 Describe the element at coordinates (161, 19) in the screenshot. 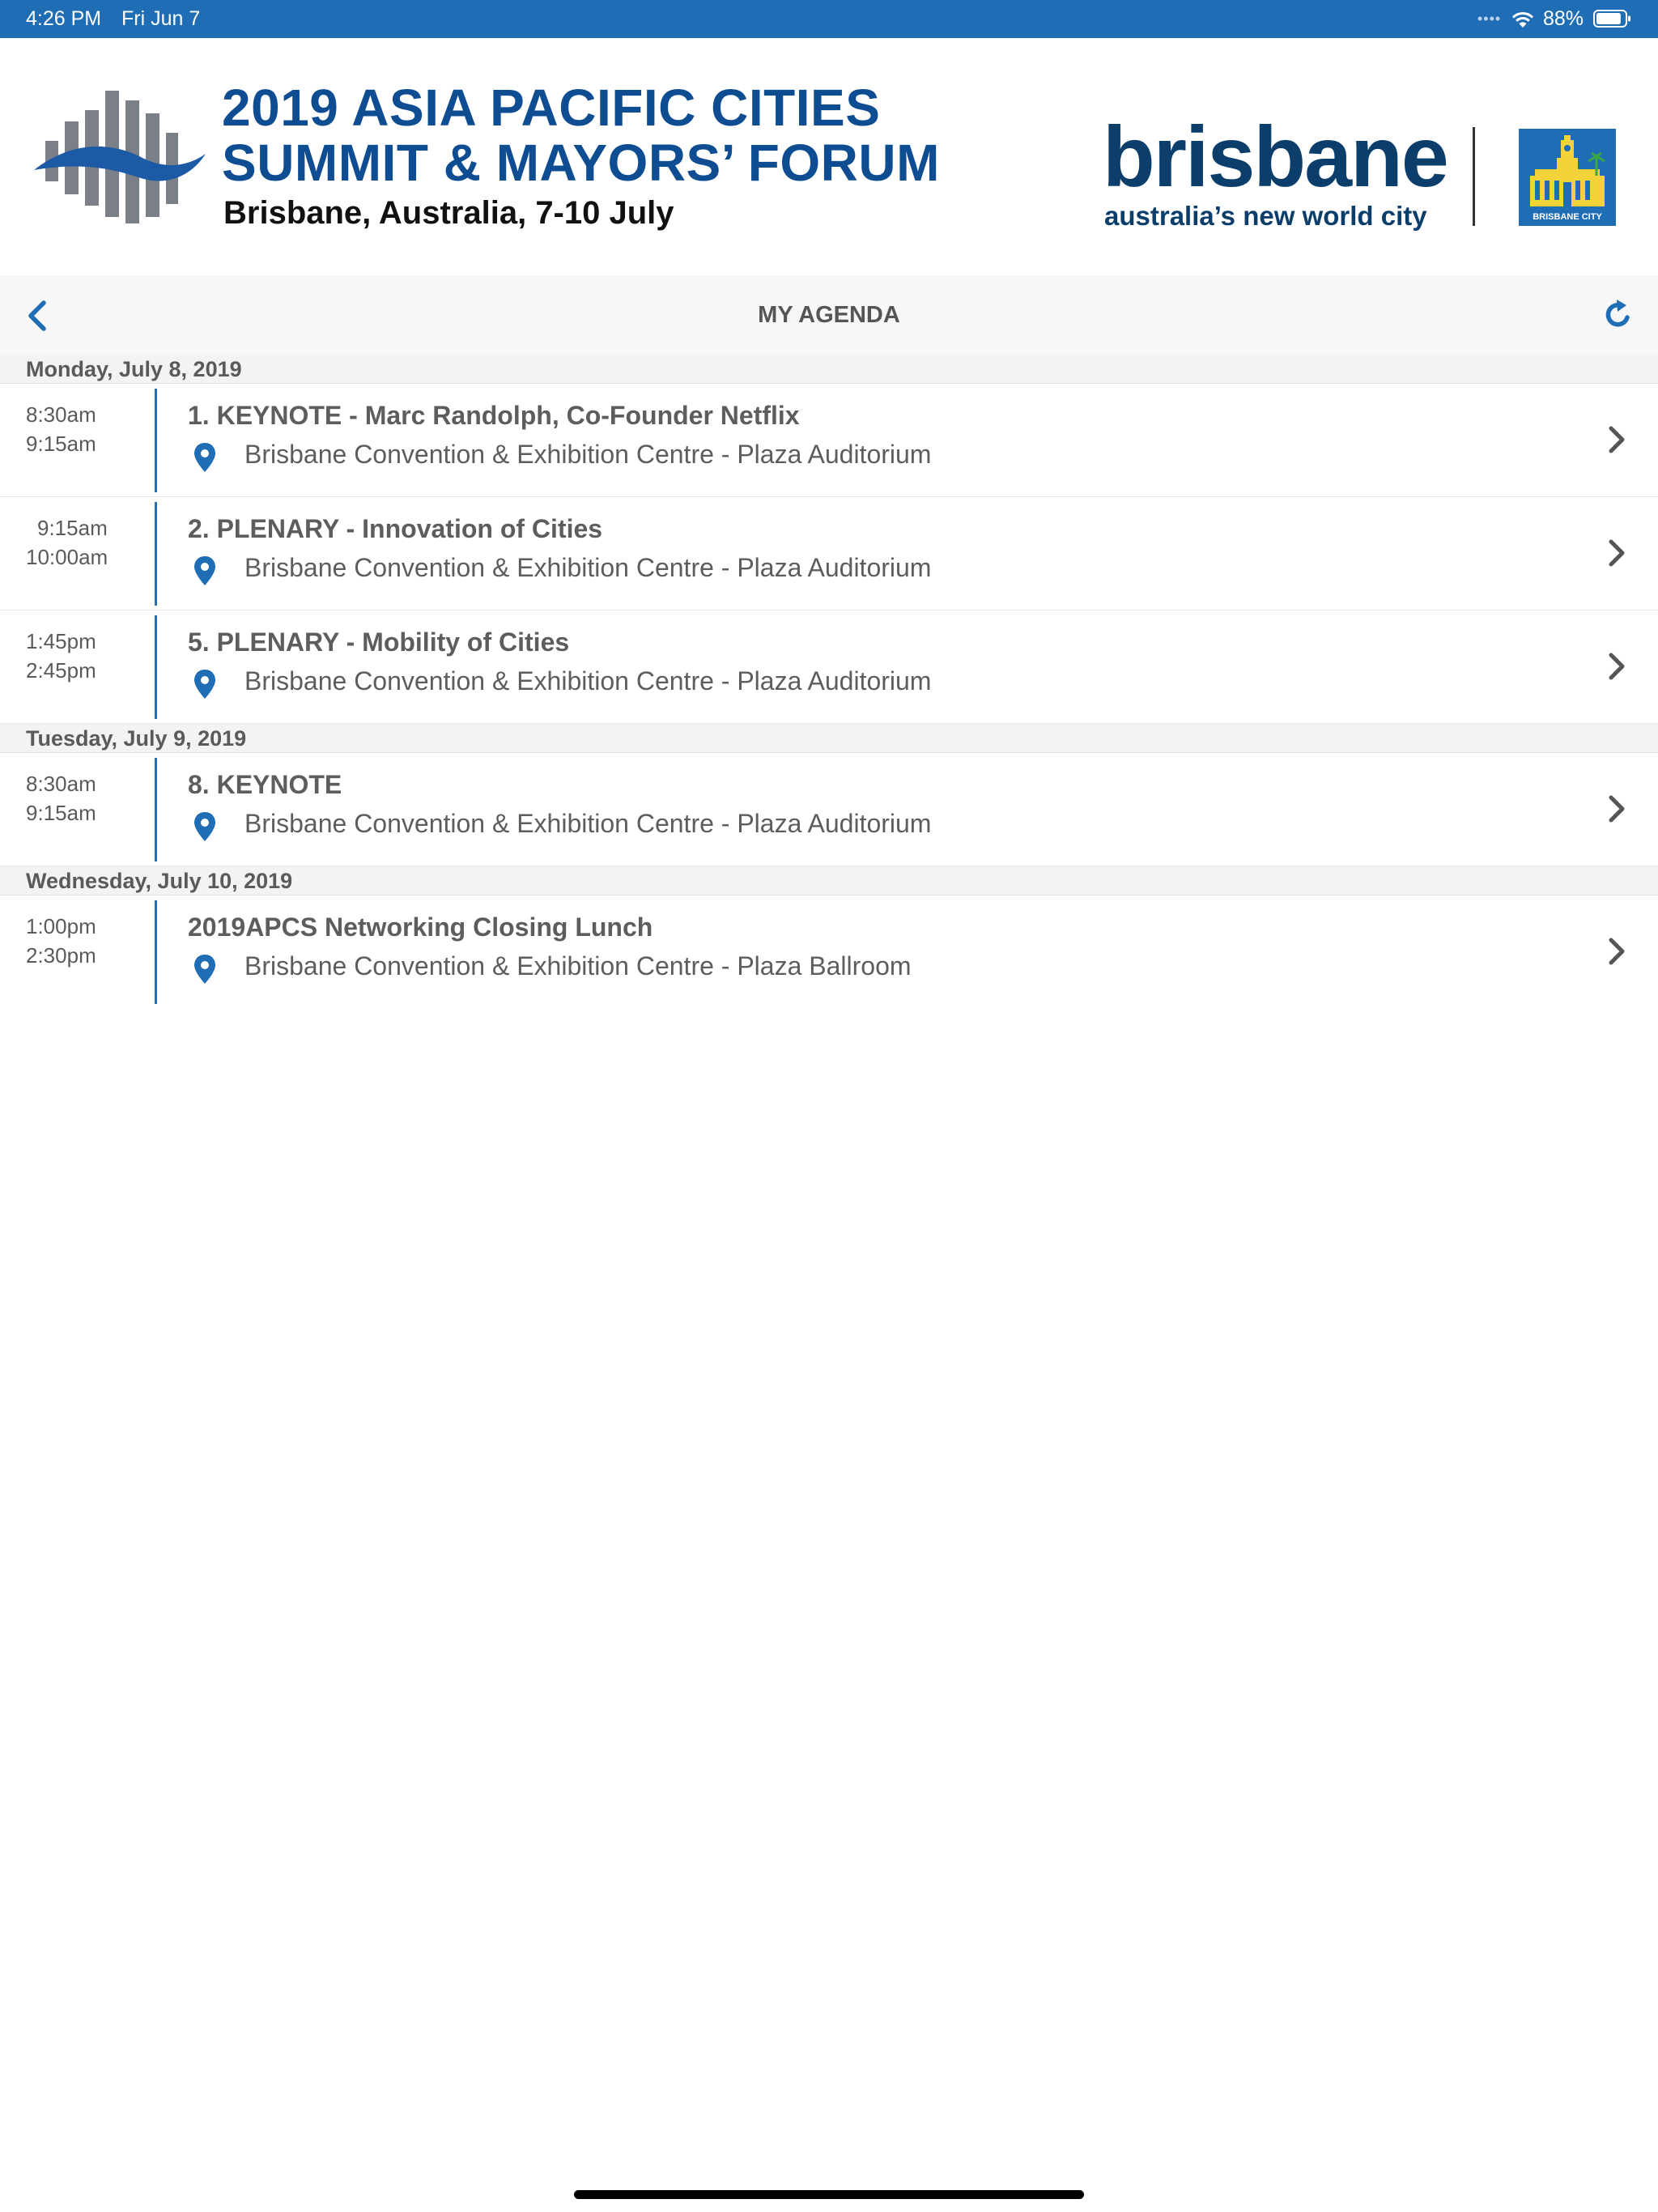

I see `status-date: Fri Jun 7` at that location.